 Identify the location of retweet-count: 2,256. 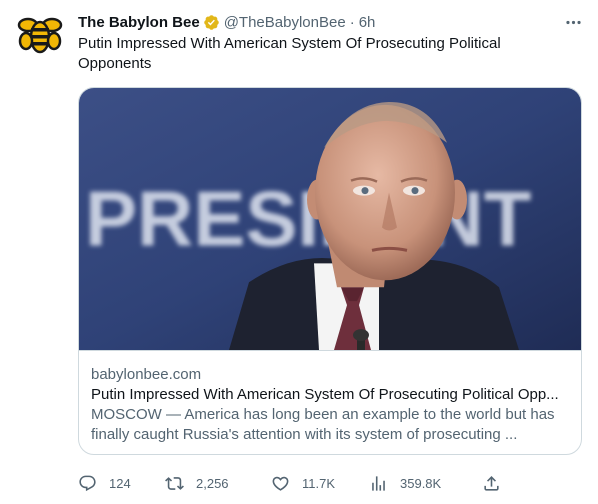
(212, 483).